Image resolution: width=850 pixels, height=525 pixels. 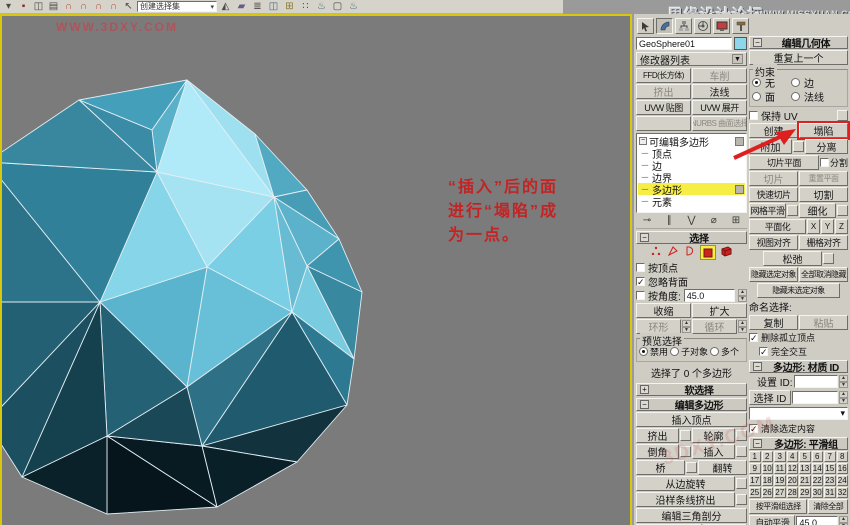 What do you see at coordinates (736, 220) in the screenshot?
I see `configure-sets-icon: ⊞` at bounding box center [736, 220].